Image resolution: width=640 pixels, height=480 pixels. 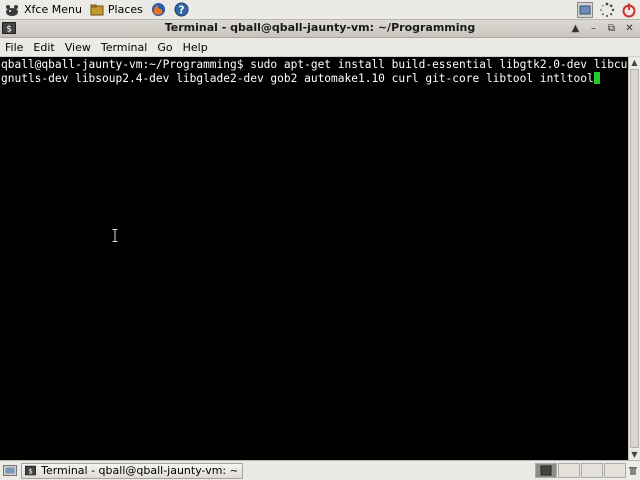 I want to click on restore-icon: ⧉, so click(x=611, y=28).